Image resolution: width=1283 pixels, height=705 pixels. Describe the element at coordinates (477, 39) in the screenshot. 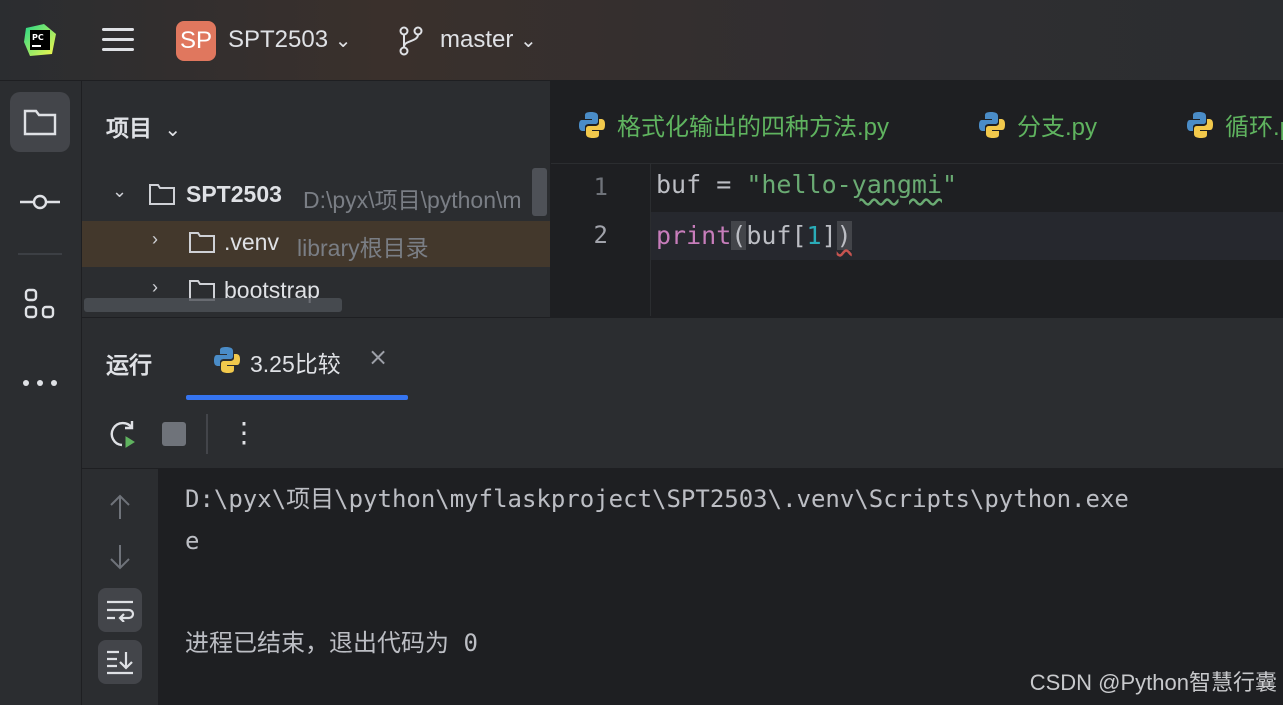

I see `branch-name: master` at that location.